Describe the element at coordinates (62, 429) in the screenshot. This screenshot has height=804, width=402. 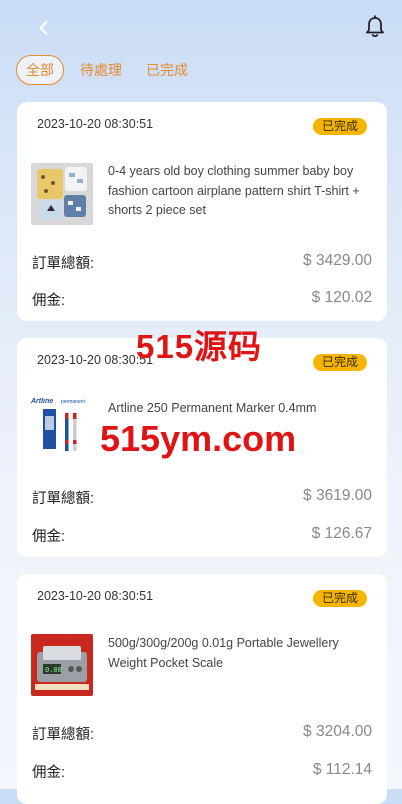
I see `product-thumbnail: Artline permanent` at that location.